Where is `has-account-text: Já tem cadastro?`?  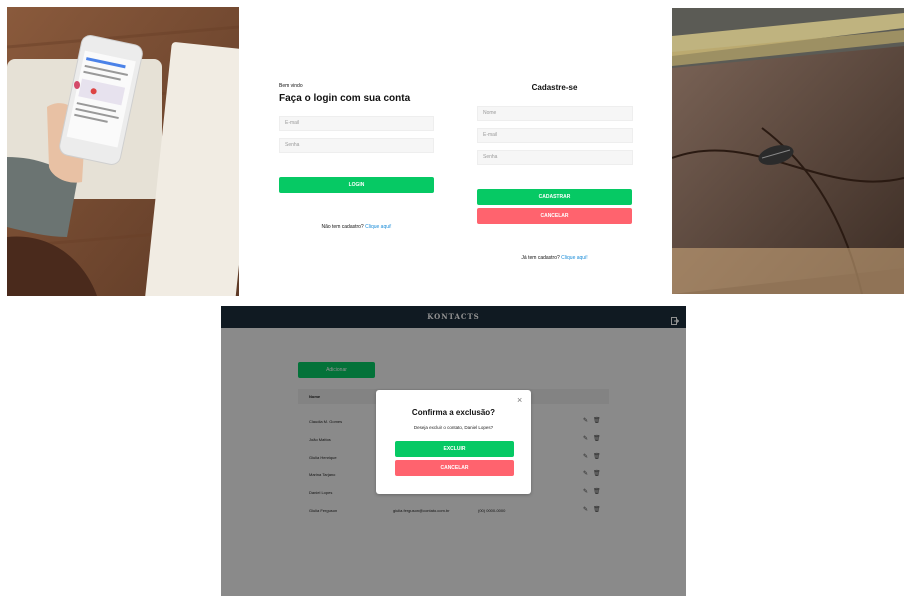 has-account-text: Já tem cadastro? is located at coordinates (540, 258).